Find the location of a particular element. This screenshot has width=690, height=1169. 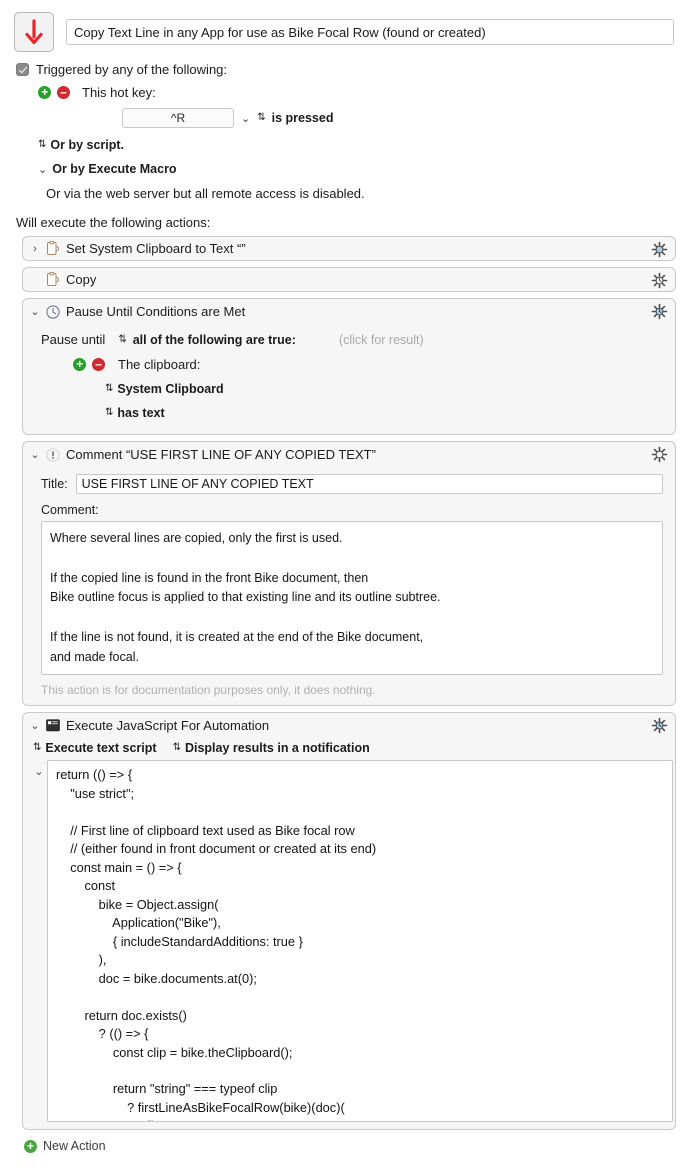

action-title: Pause Until Conditions are Met is located at coordinates (156, 311).